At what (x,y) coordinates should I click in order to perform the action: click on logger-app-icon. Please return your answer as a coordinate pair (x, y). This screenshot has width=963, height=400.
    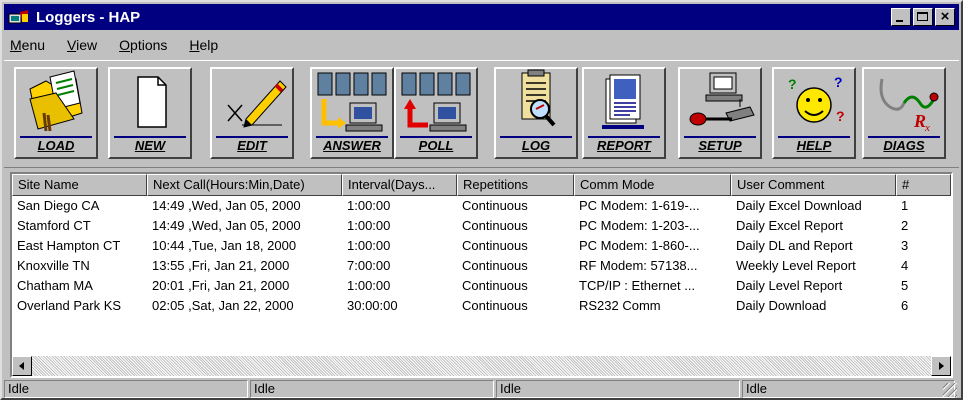
    Looking at the image, I should click on (19, 17).